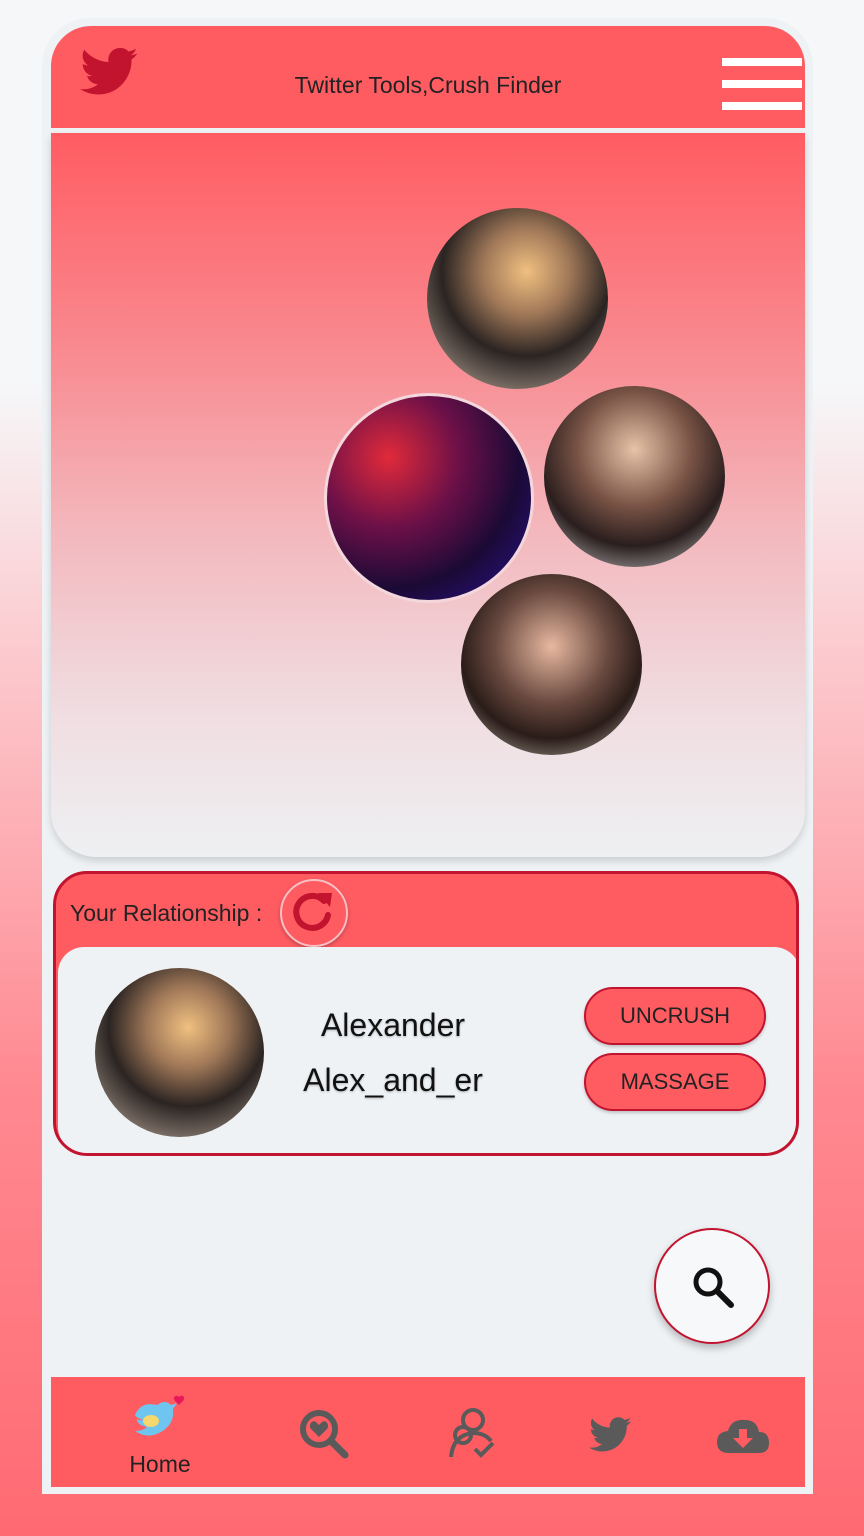 The height and width of the screenshot is (1536, 864). What do you see at coordinates (762, 84) in the screenshot?
I see `hamburger-menu-icon` at bounding box center [762, 84].